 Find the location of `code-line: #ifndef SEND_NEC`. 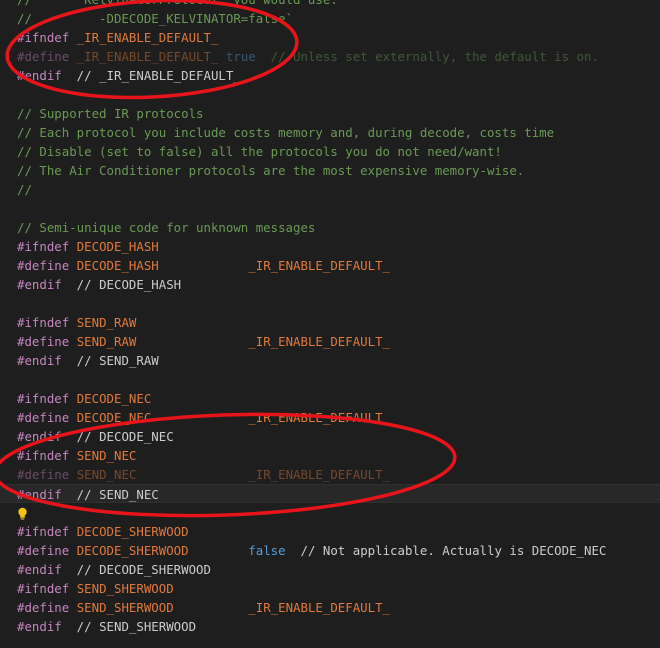

code-line: #ifndef SEND_NEC is located at coordinates (330, 455).